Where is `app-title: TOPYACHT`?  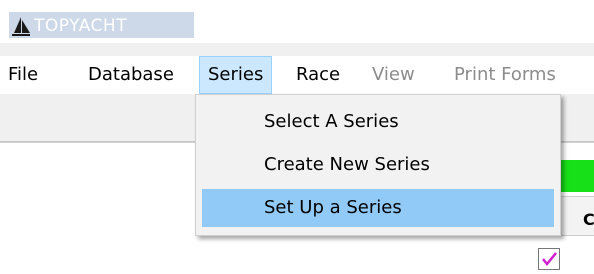 app-title: TOPYACHT is located at coordinates (81, 26).